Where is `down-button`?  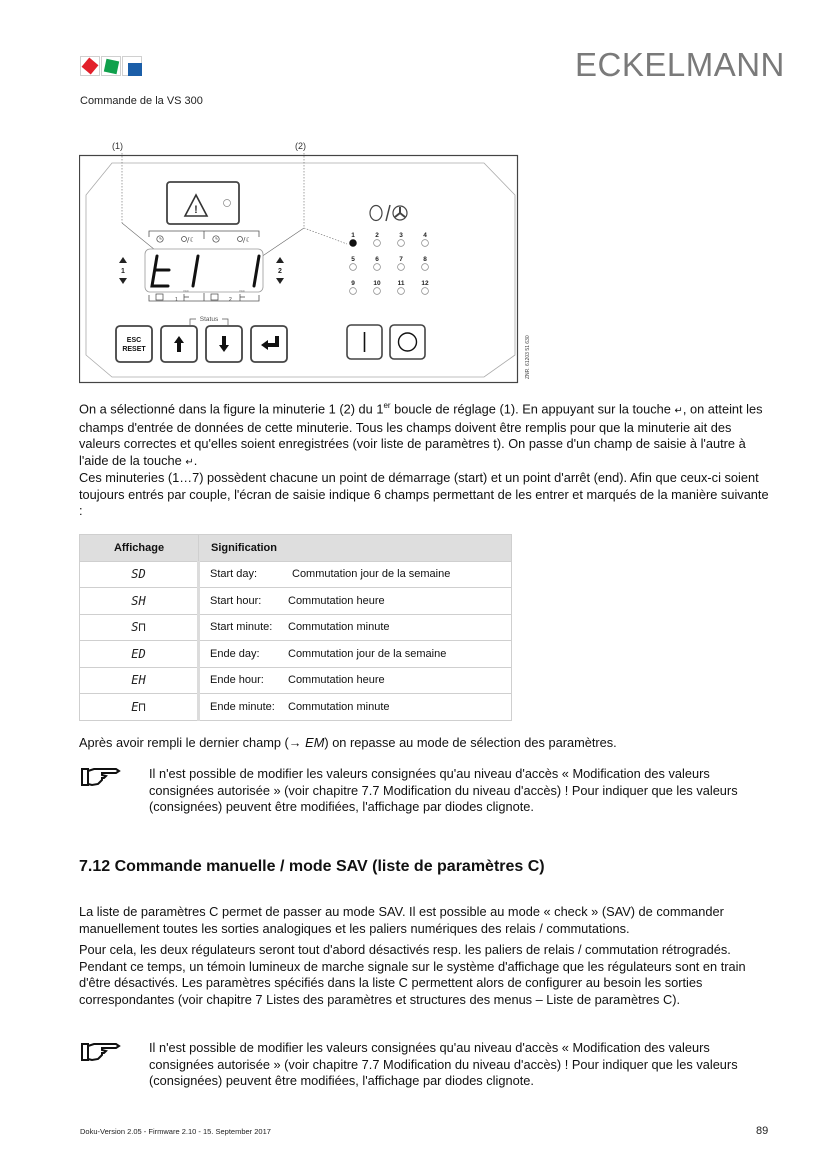
down-button is located at coordinates (224, 344).